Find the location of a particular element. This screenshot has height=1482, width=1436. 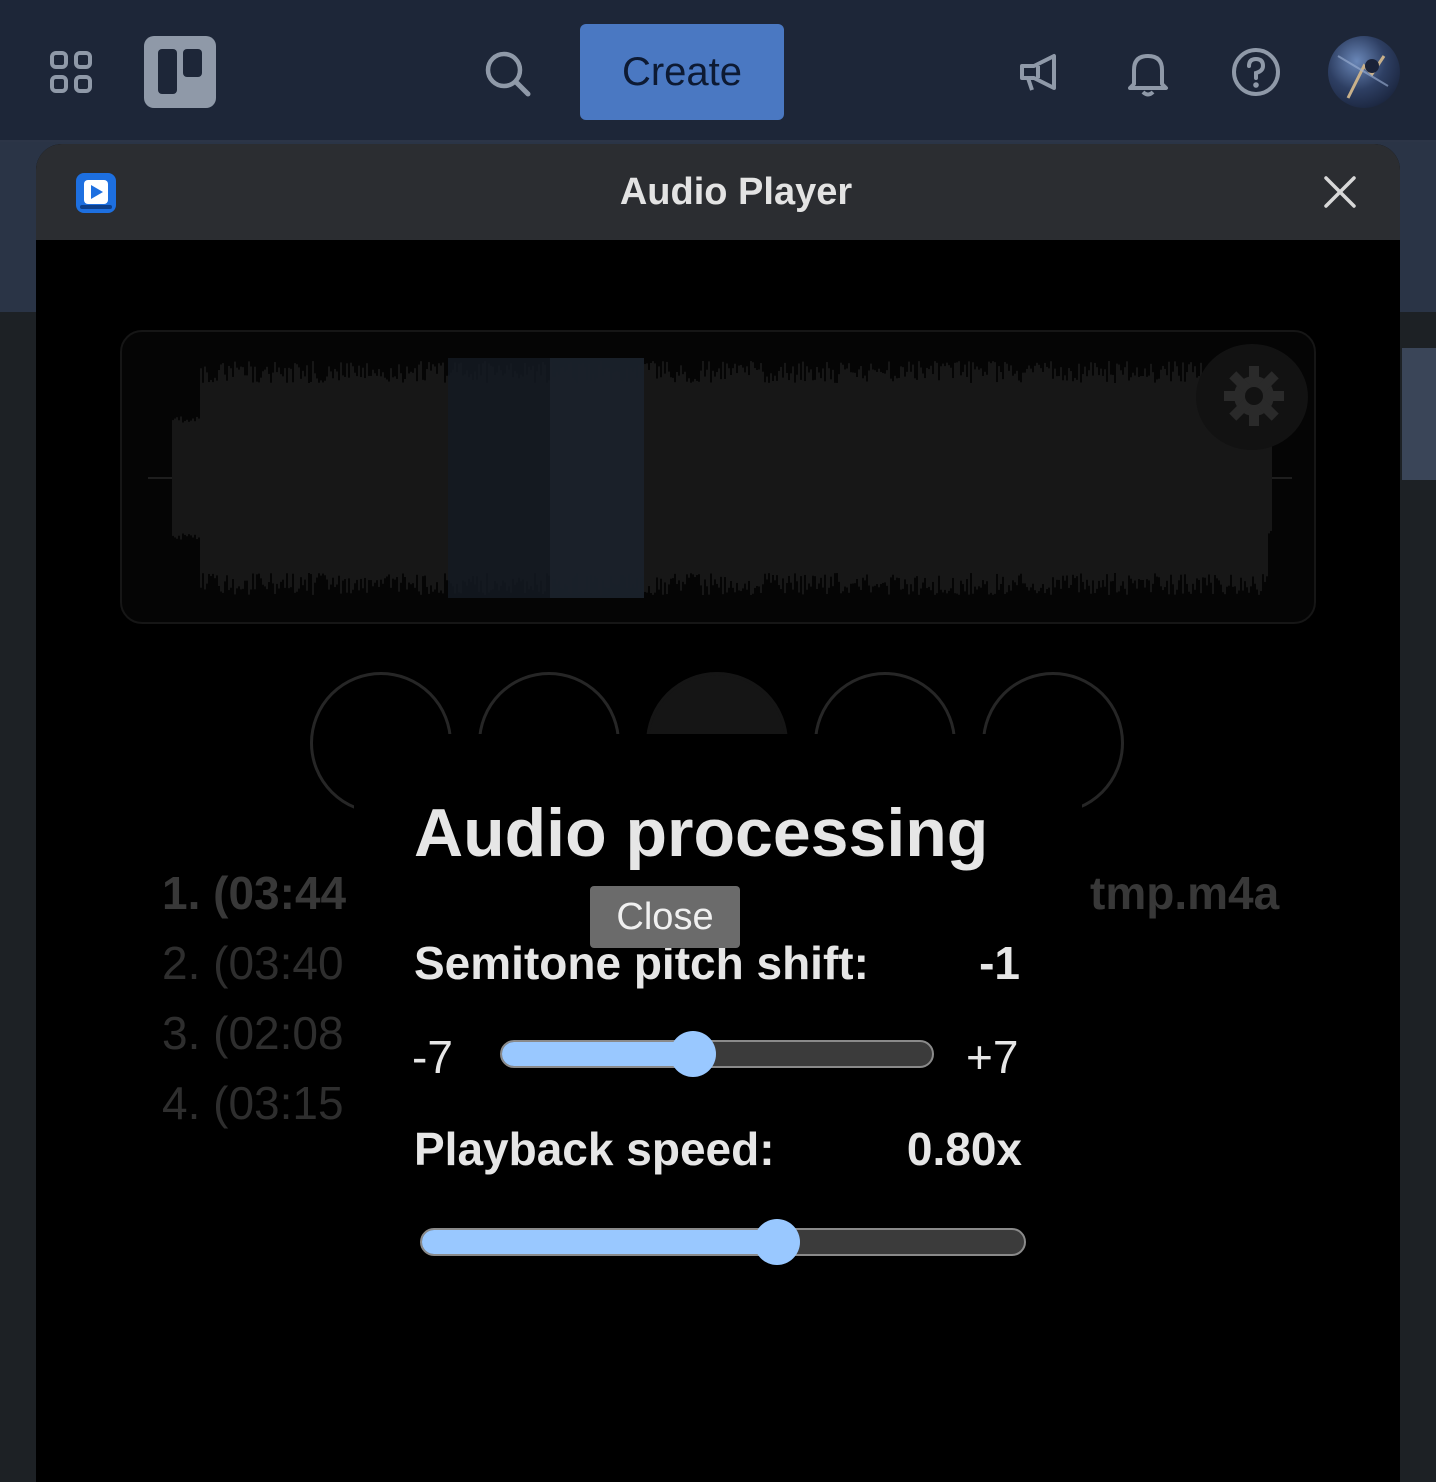

pitch-shift-slider is located at coordinates (717, 1054).